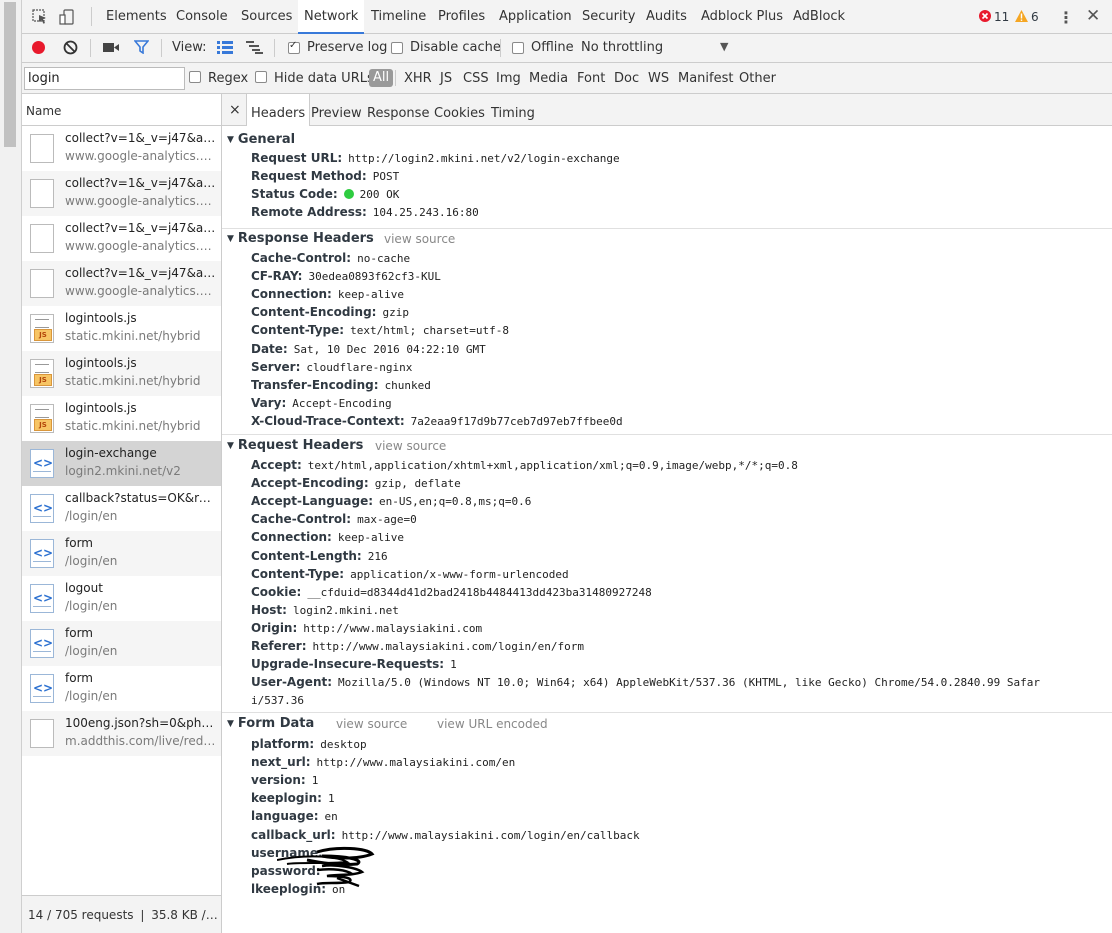 This screenshot has width=1112, height=933. I want to click on response-headers-section-toggle: ▼ Response Headers, so click(300, 238).